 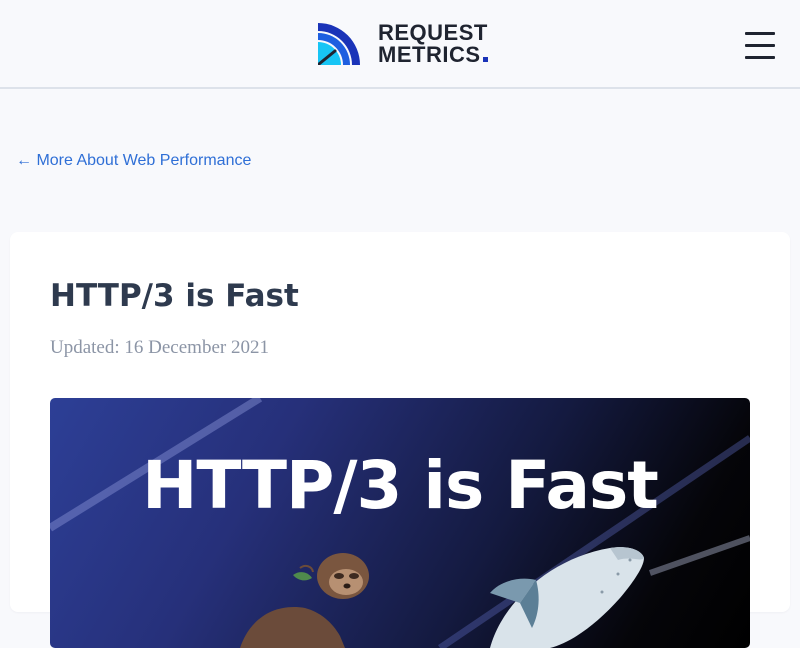 I want to click on request-metrics-logo: REQUEST METRICS, so click(x=403, y=44).